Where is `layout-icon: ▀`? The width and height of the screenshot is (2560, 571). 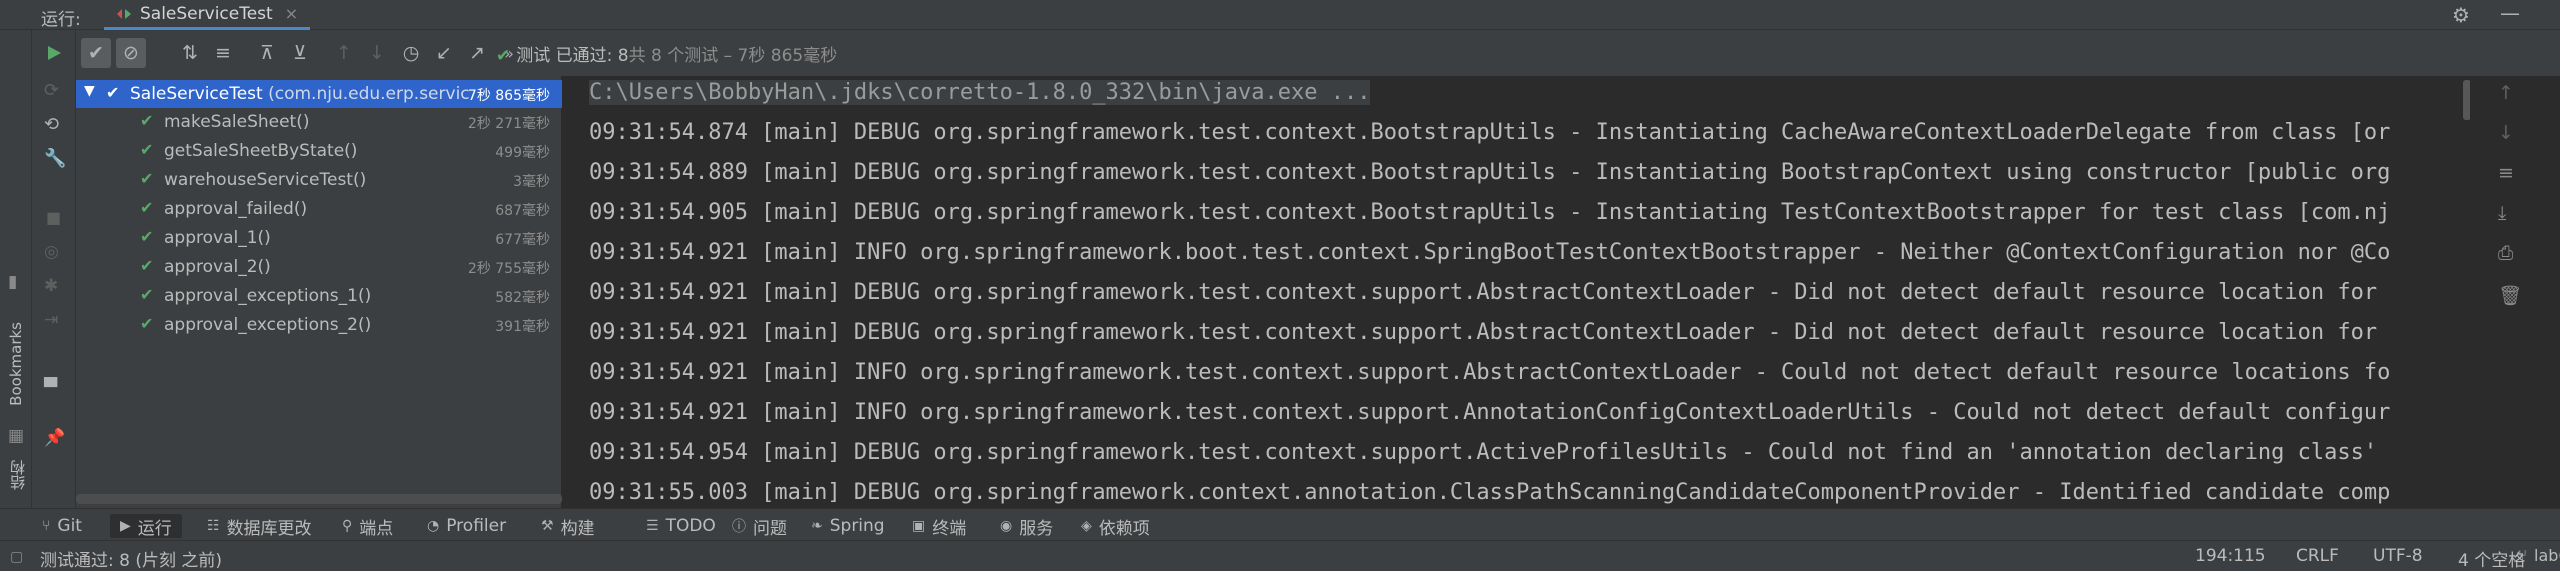
layout-icon: ▀ is located at coordinates (50, 388).